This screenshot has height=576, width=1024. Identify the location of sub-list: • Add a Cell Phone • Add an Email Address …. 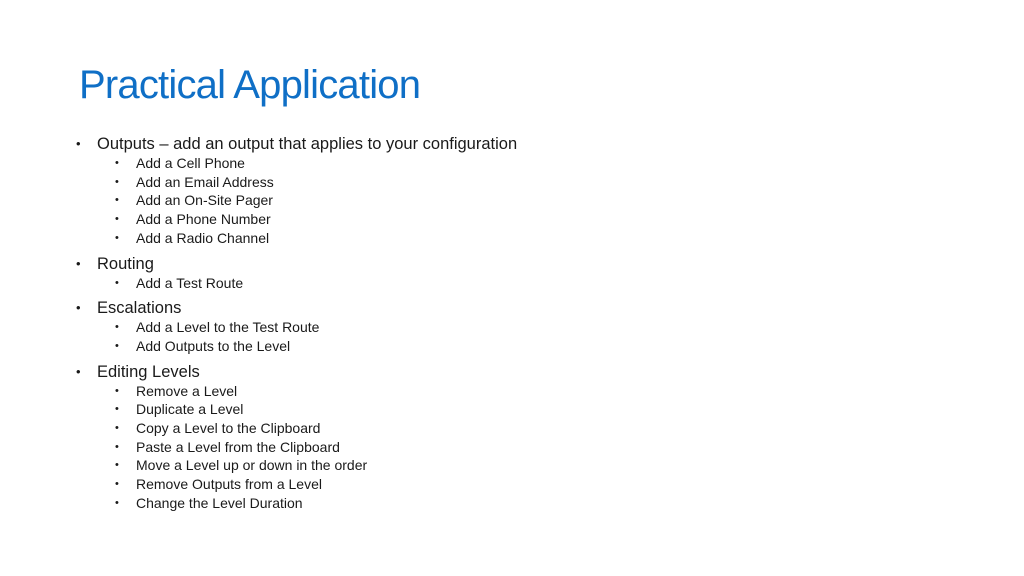
(525, 201).